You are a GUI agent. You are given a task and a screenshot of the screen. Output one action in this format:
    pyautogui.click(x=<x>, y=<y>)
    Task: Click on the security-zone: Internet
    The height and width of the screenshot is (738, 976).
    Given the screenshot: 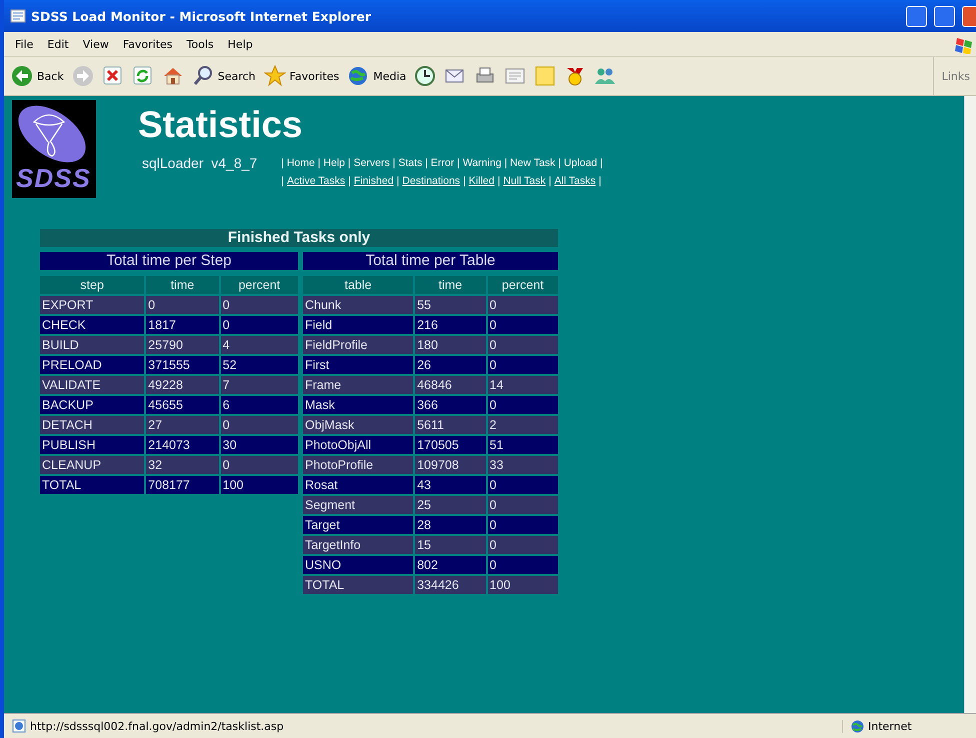 What is the action you would take?
    pyautogui.click(x=890, y=726)
    